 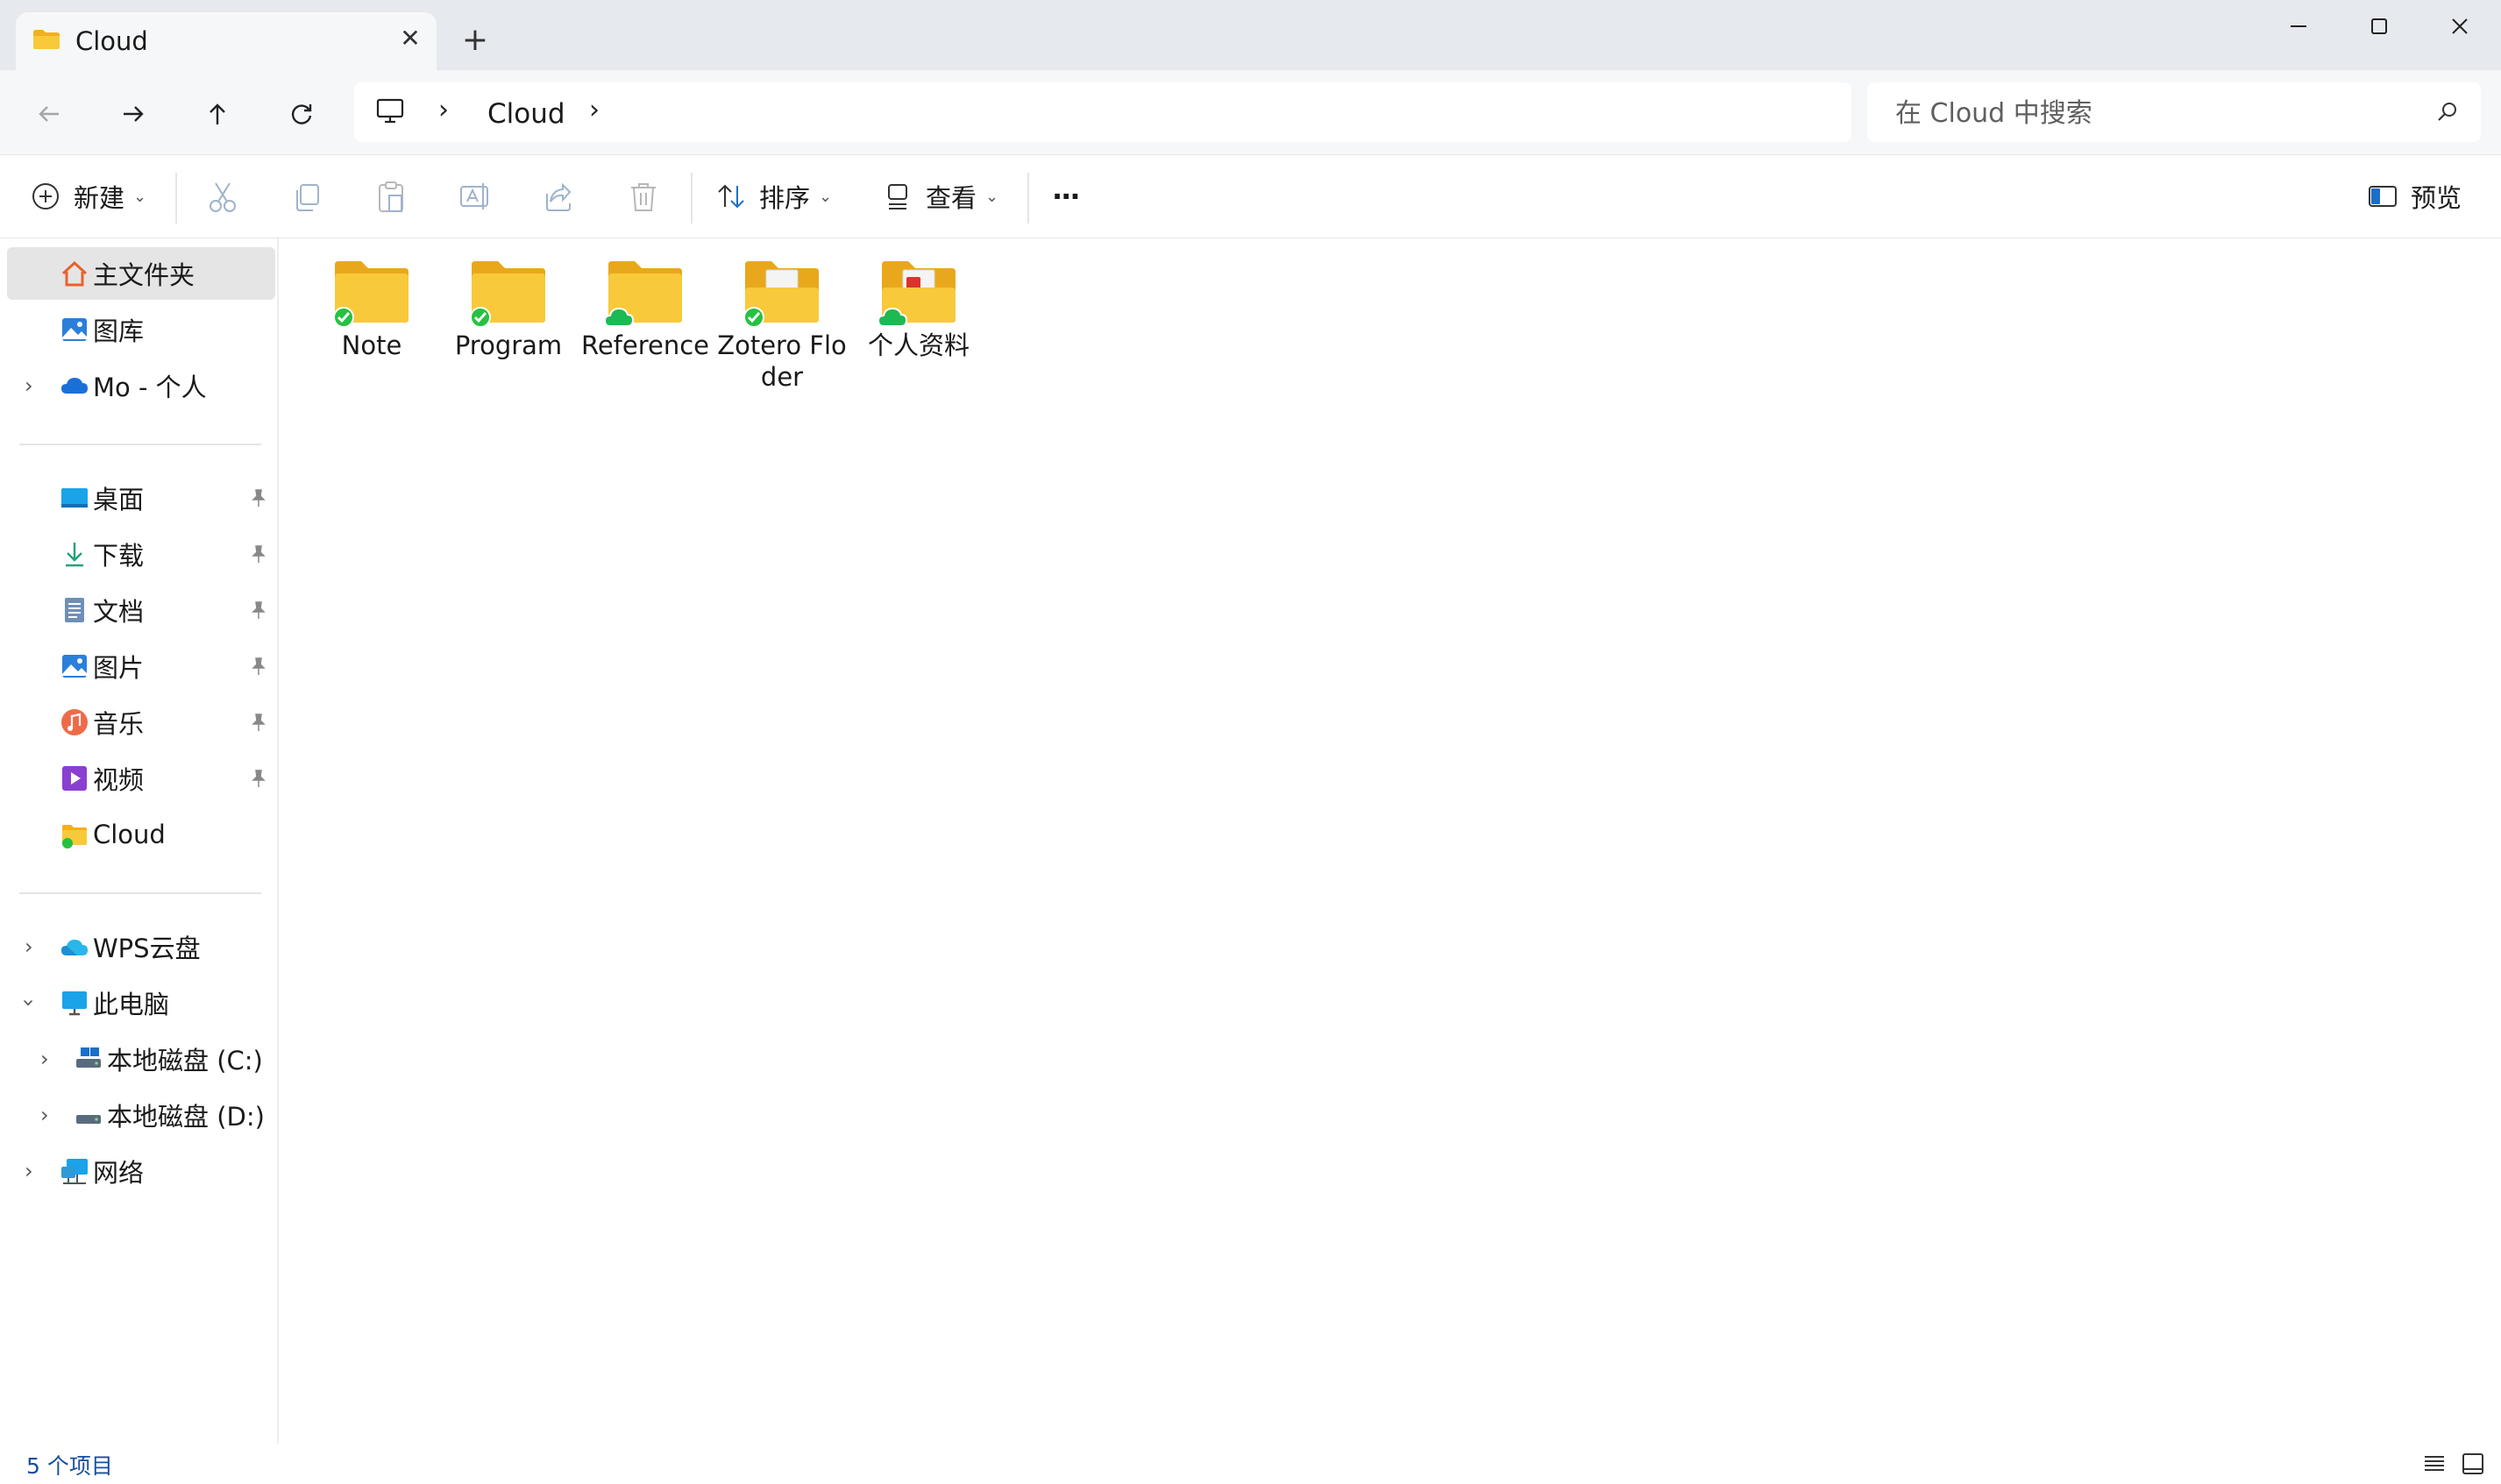 I want to click on sidebar-item-label: 本地磁盘 (C:), so click(x=185, y=1061).